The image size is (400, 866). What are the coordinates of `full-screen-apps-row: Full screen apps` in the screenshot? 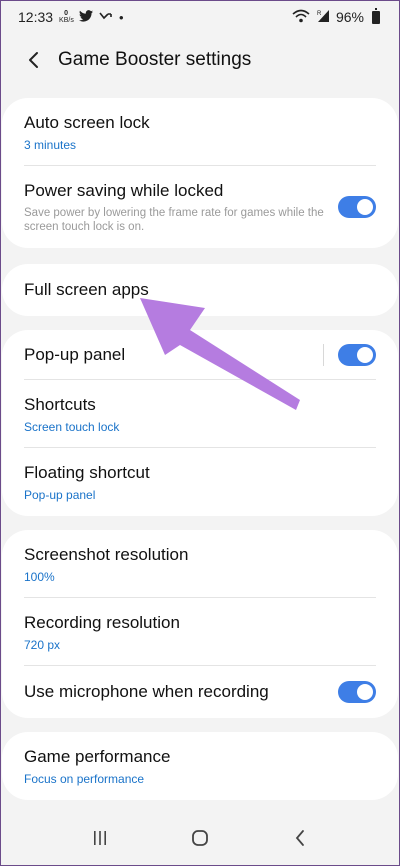 It's located at (200, 290).